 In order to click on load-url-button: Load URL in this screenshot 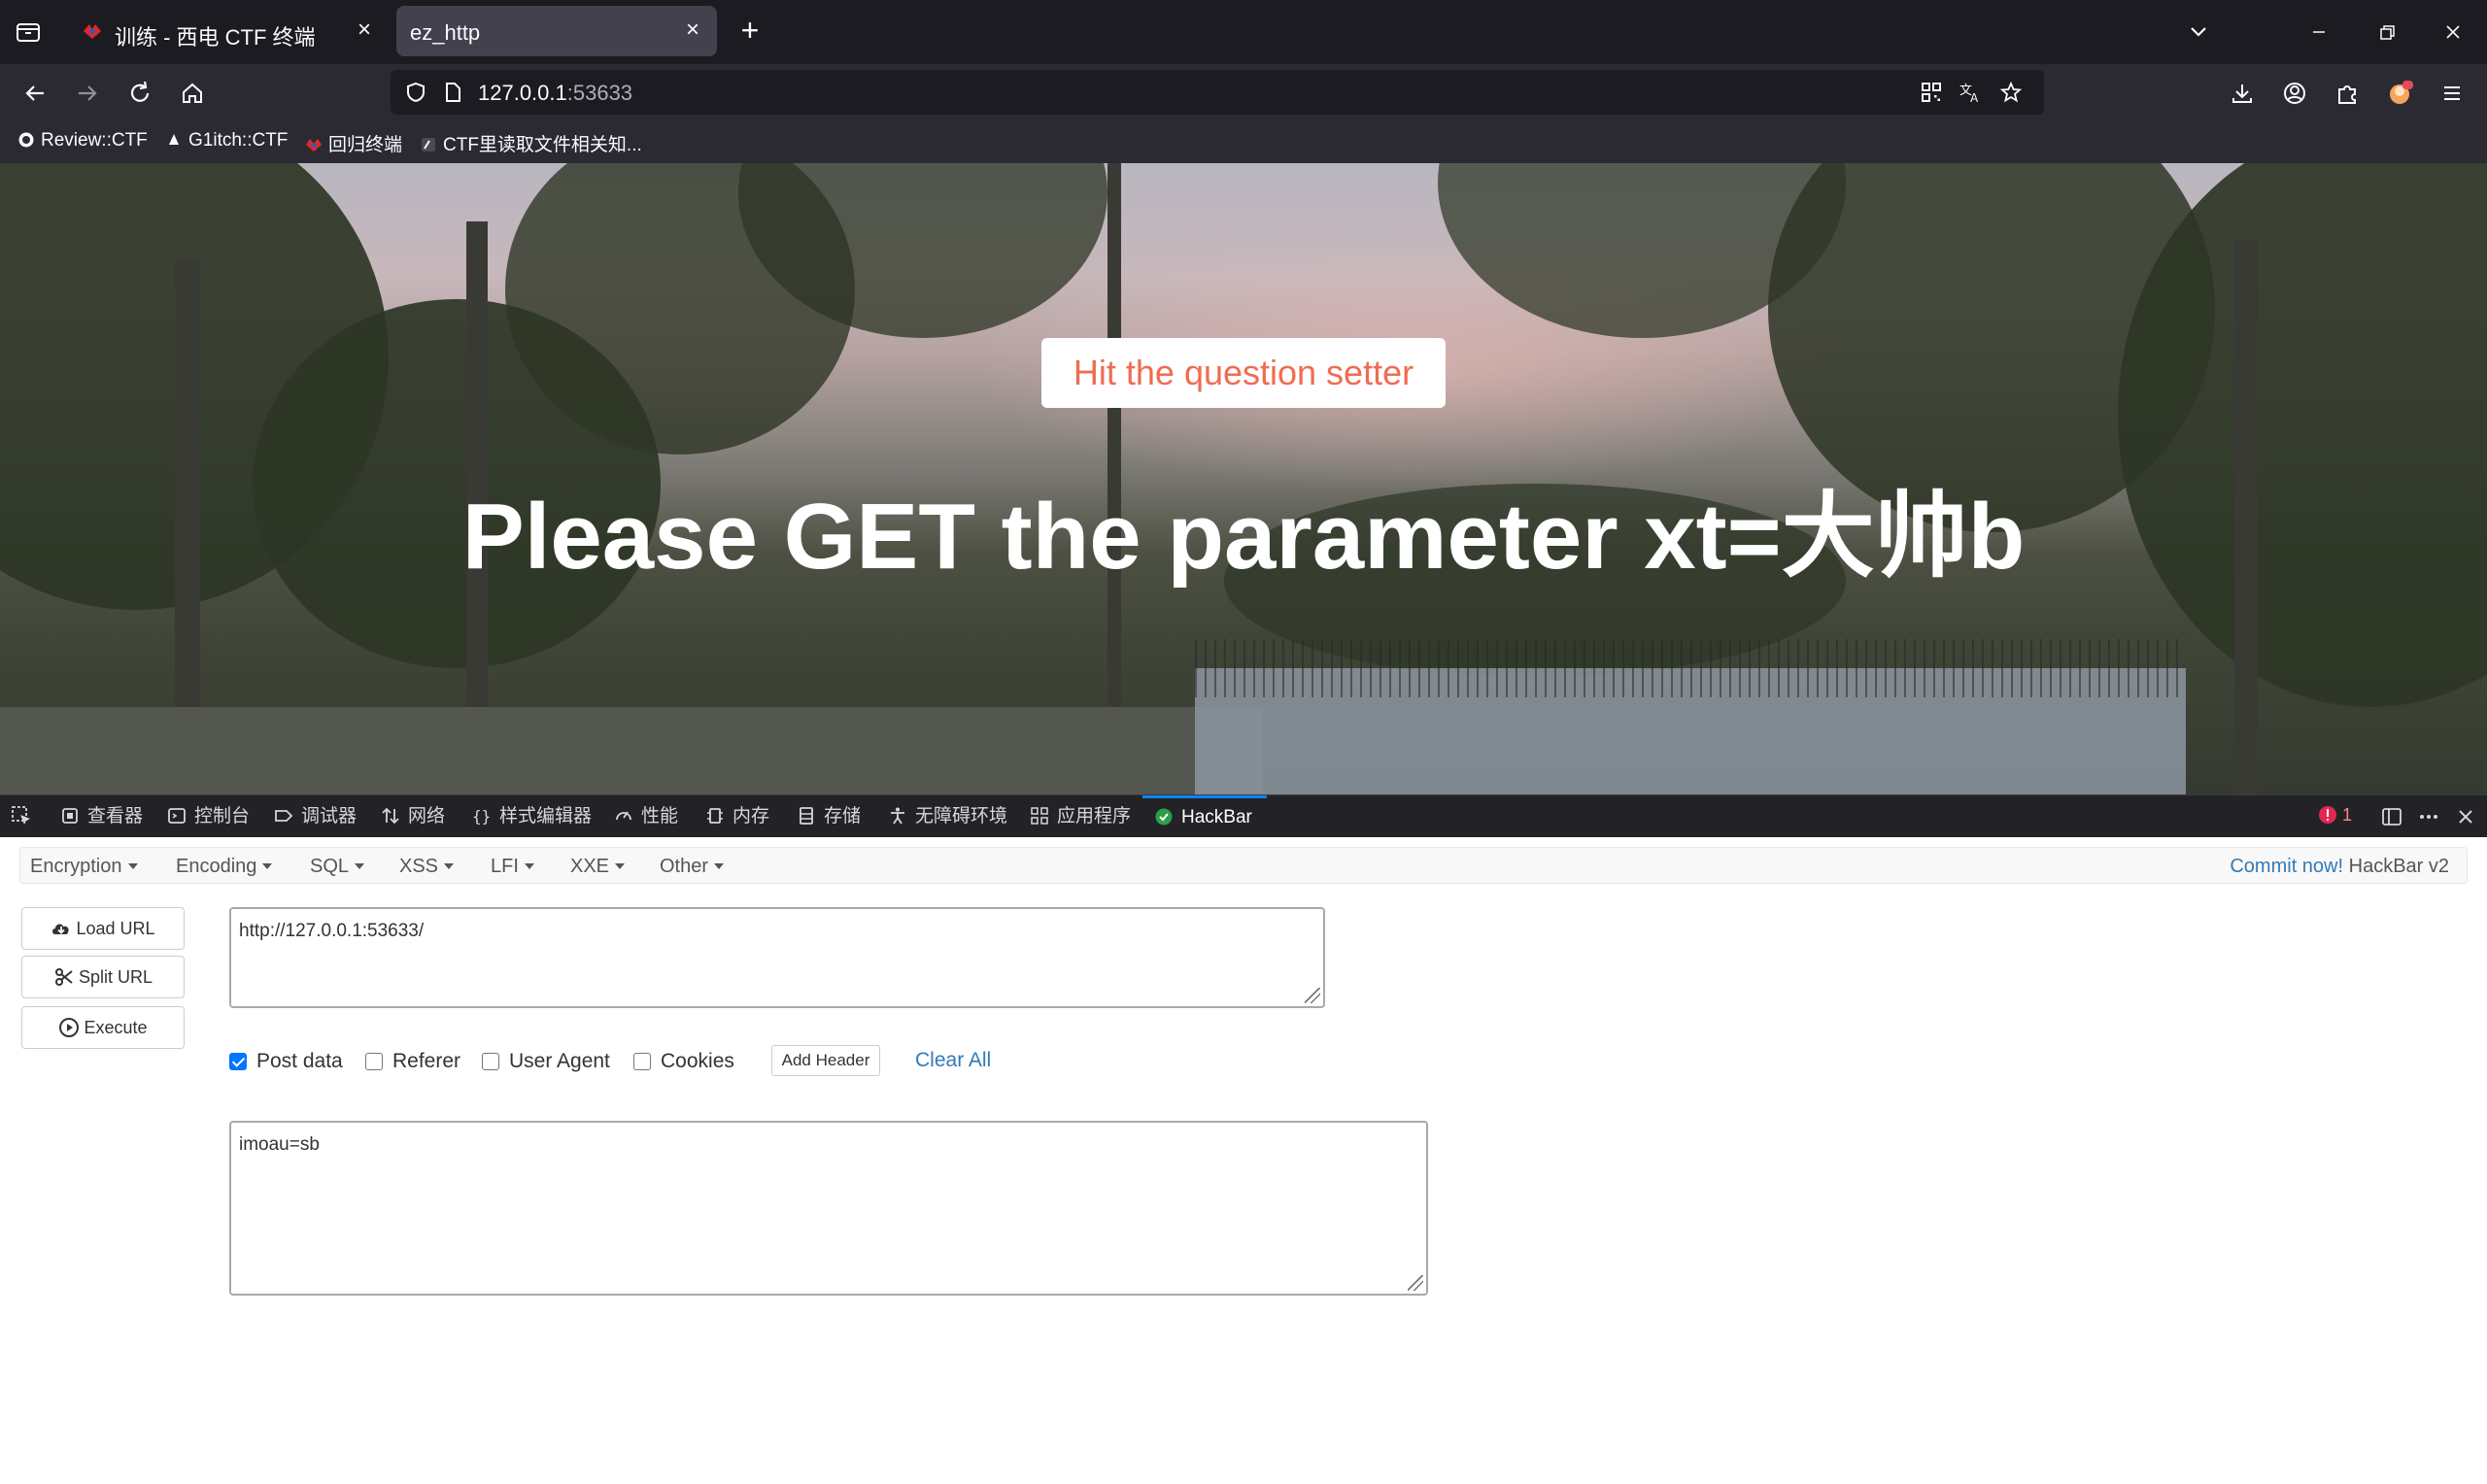, I will do `click(103, 928)`.